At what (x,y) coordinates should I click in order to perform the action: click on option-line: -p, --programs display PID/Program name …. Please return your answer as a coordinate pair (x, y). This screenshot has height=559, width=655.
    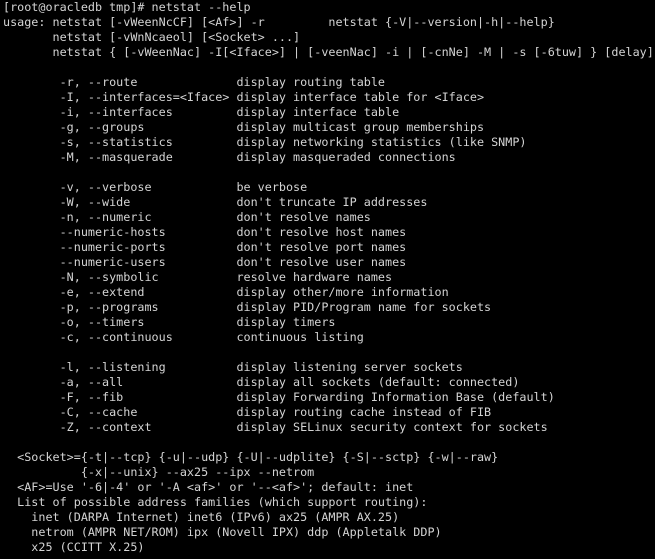
    Looking at the image, I should click on (247, 307).